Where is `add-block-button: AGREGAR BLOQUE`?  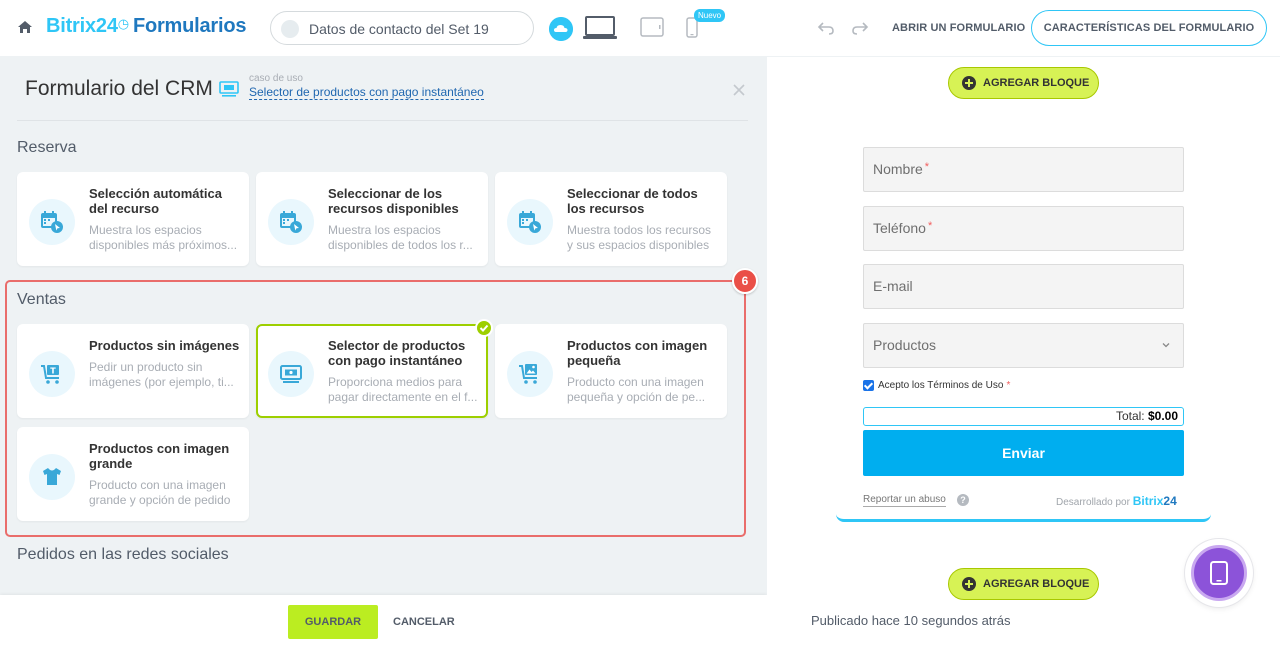 add-block-button: AGREGAR BLOQUE is located at coordinates (1023, 83).